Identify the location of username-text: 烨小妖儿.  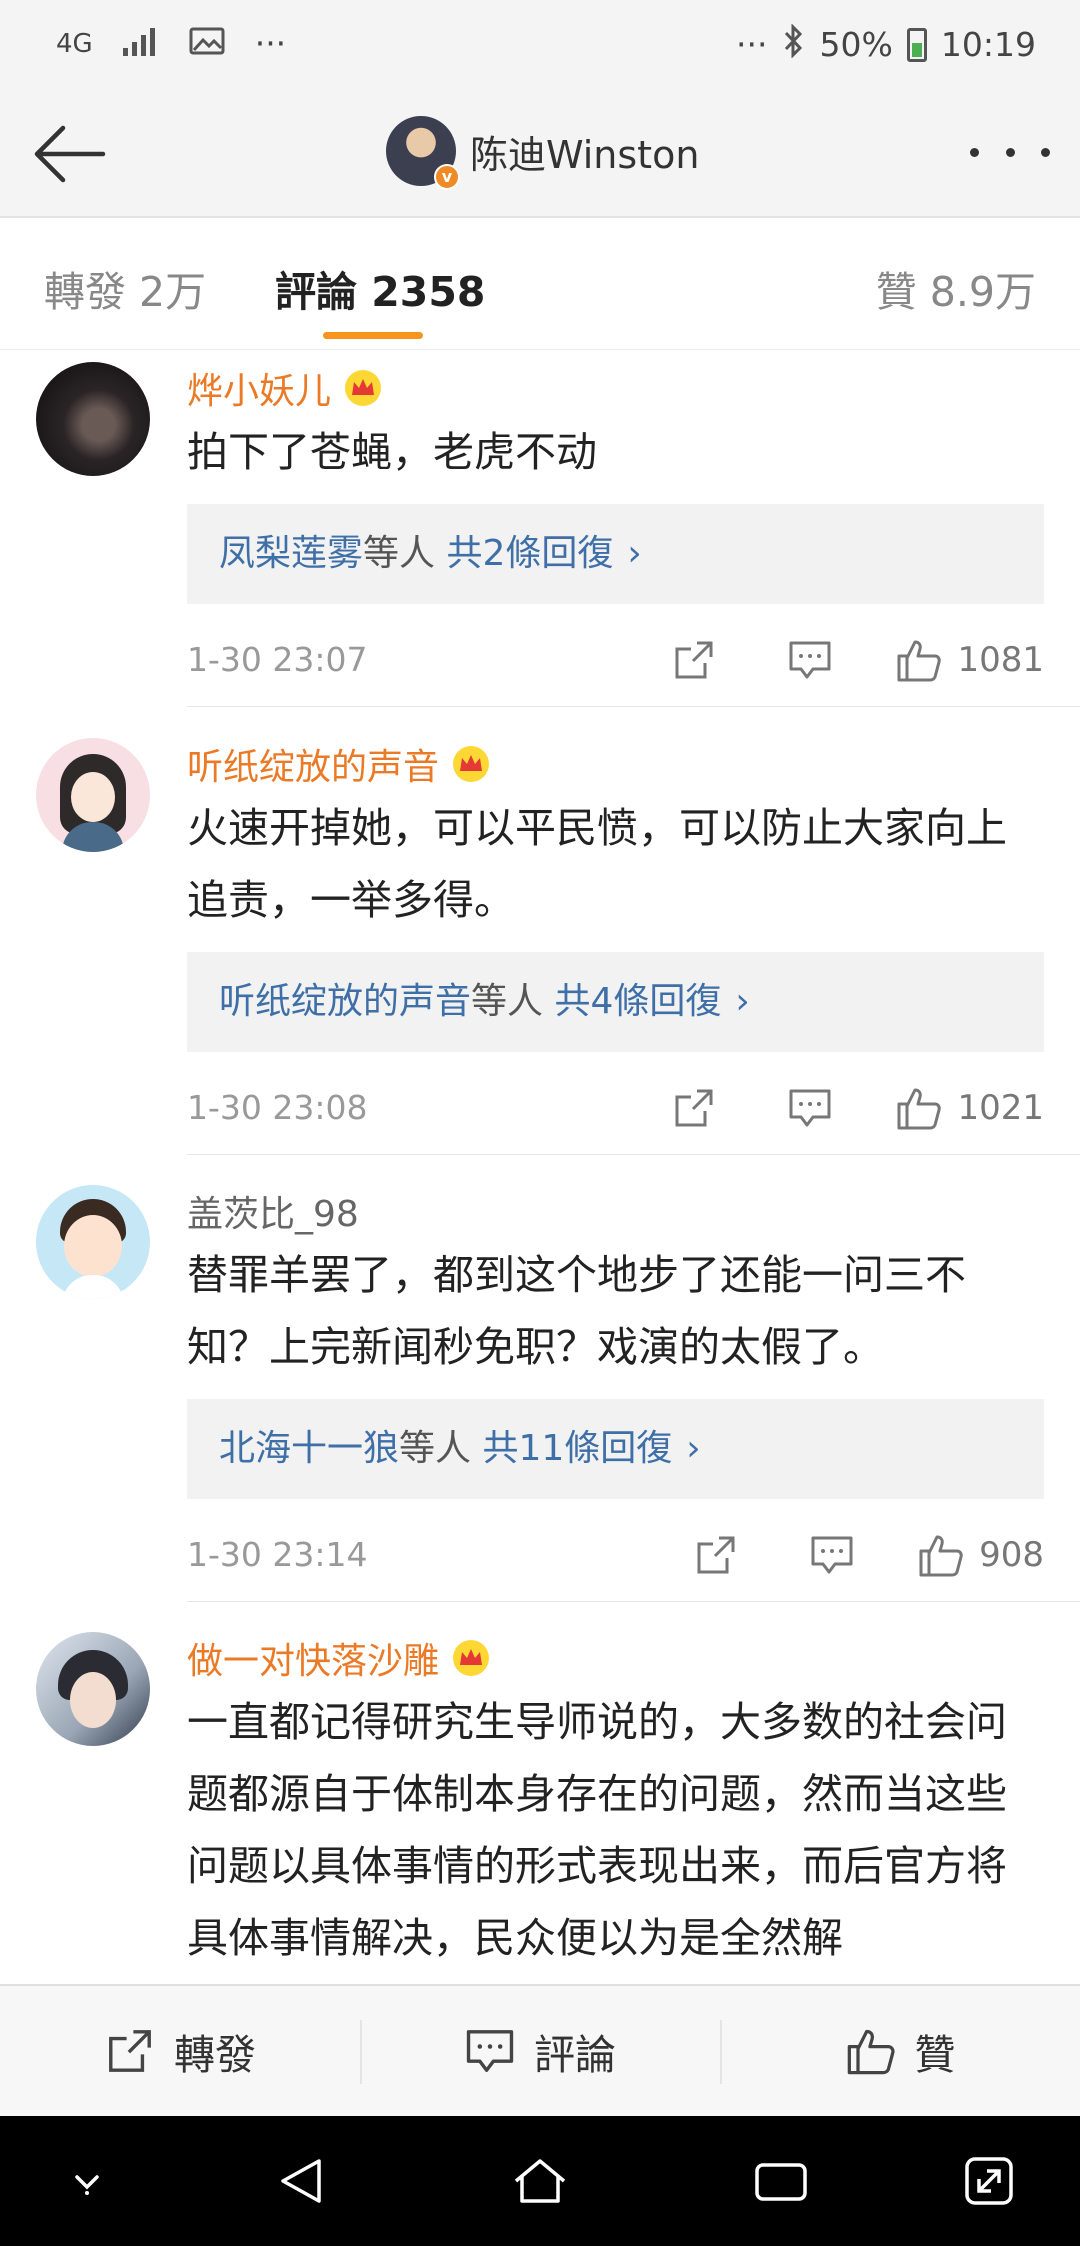
(259, 388).